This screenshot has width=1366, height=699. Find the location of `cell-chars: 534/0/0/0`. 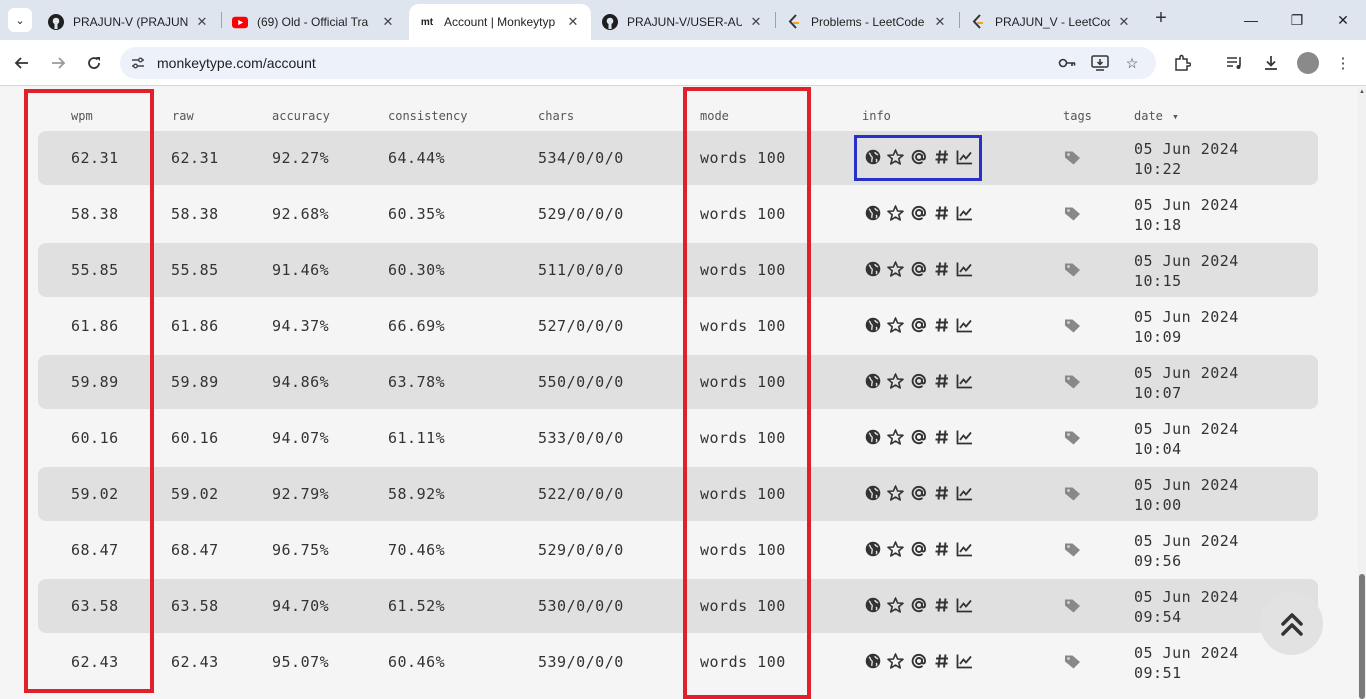

cell-chars: 534/0/0/0 is located at coordinates (581, 158).